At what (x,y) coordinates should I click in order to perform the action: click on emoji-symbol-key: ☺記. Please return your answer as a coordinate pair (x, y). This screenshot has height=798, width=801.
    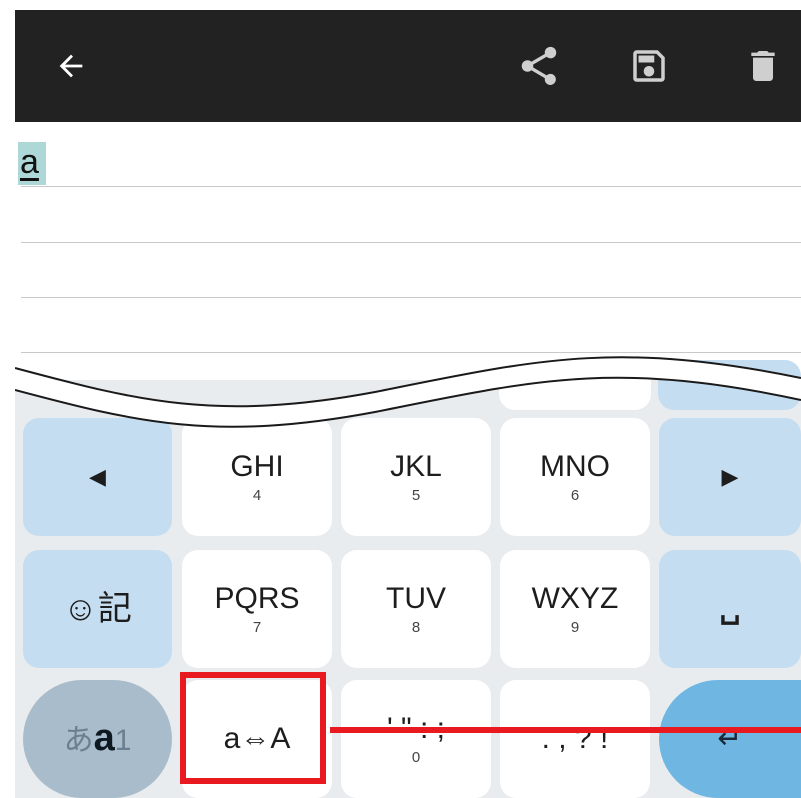
    Looking at the image, I should click on (97, 609).